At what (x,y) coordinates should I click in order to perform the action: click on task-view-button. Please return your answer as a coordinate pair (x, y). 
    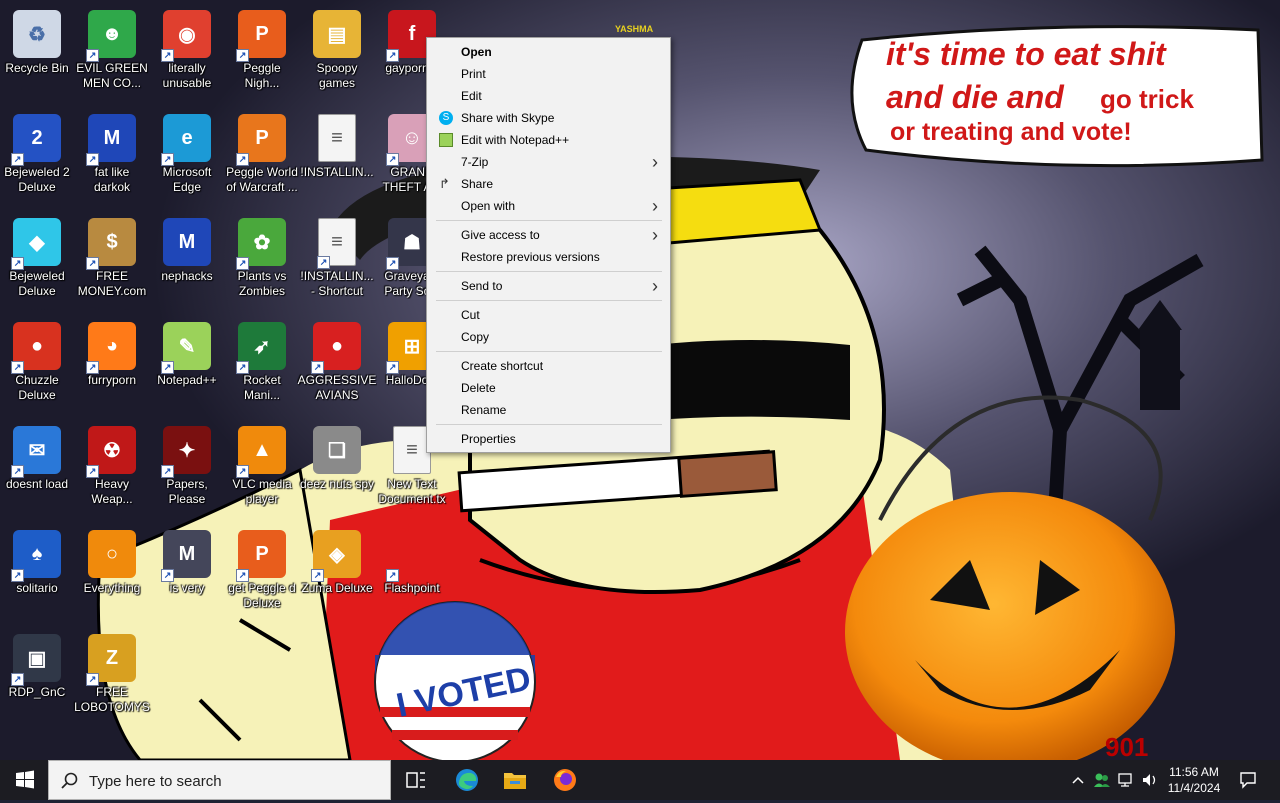
    Looking at the image, I should click on (416, 780).